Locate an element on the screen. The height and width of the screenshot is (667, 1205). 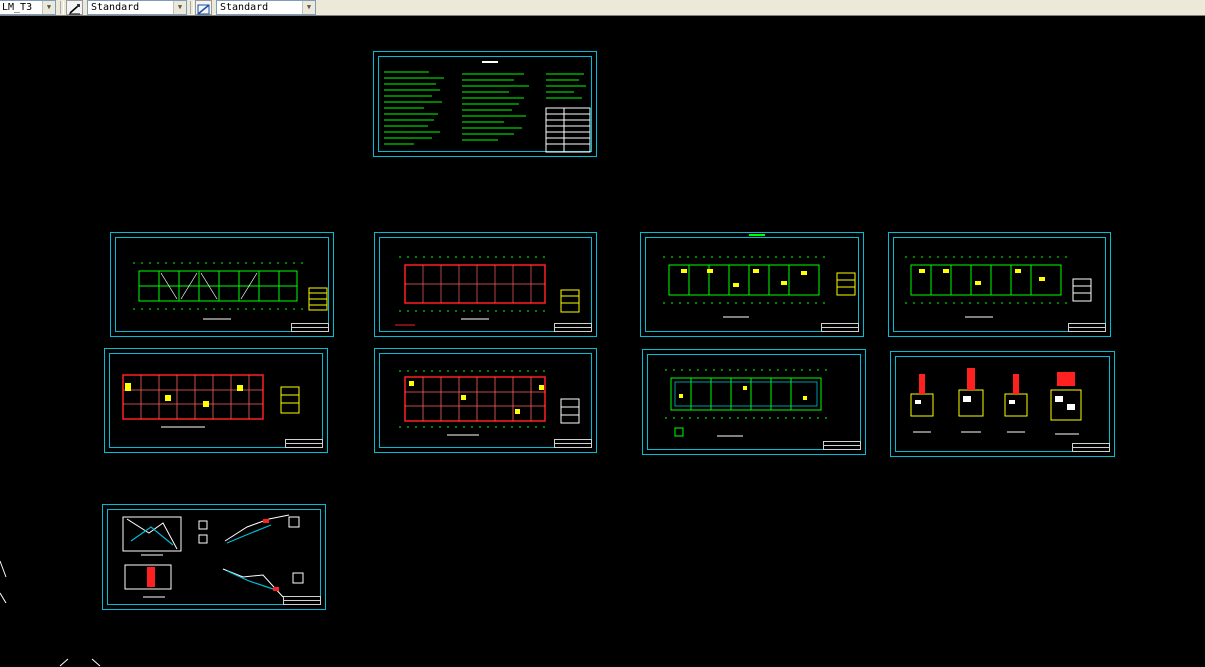
dimension-style-combo-value: Standard is located at coordinates (244, 7).